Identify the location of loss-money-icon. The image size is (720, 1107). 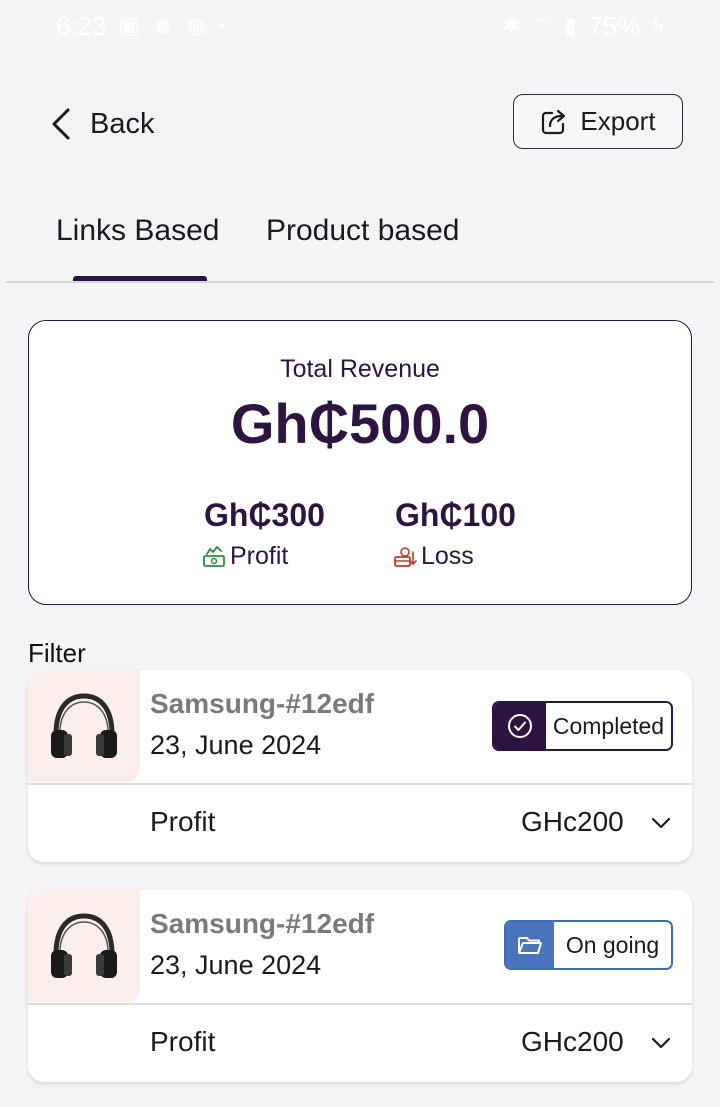
(405, 556).